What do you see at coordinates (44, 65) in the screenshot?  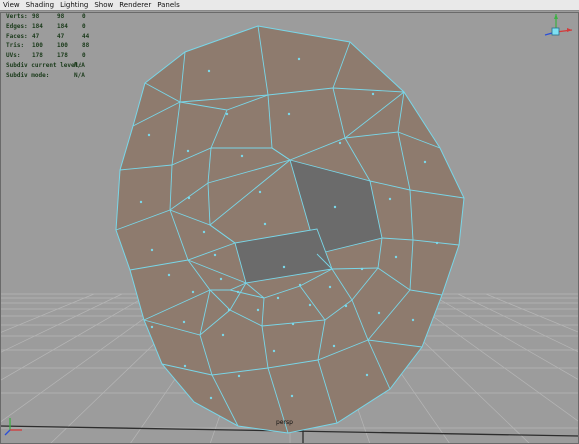 I see `hud-label: Subdiv current level:` at bounding box center [44, 65].